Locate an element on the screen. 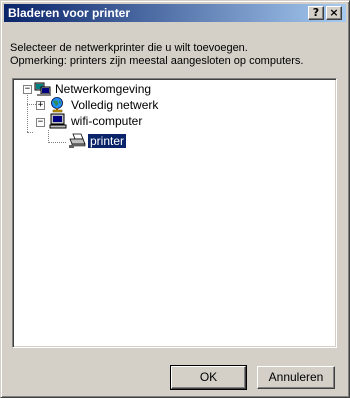 This screenshot has height=398, width=350. entire-network-globe-icon is located at coordinates (58, 105).